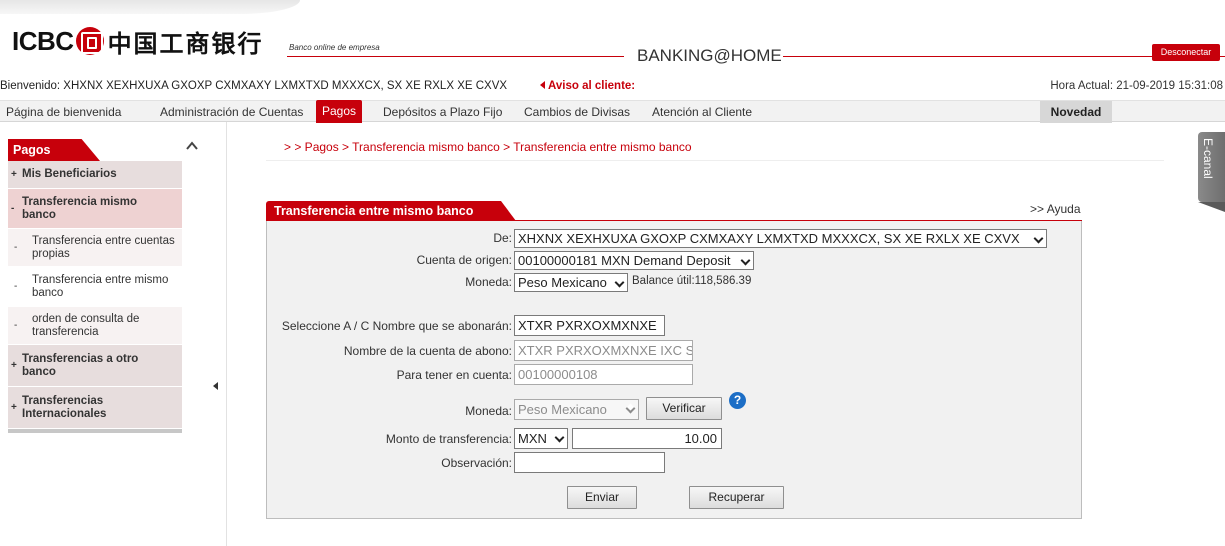 The height and width of the screenshot is (546, 1225). Describe the element at coordinates (448, 439) in the screenshot. I see `amount-label: Monto de transferencia:` at that location.